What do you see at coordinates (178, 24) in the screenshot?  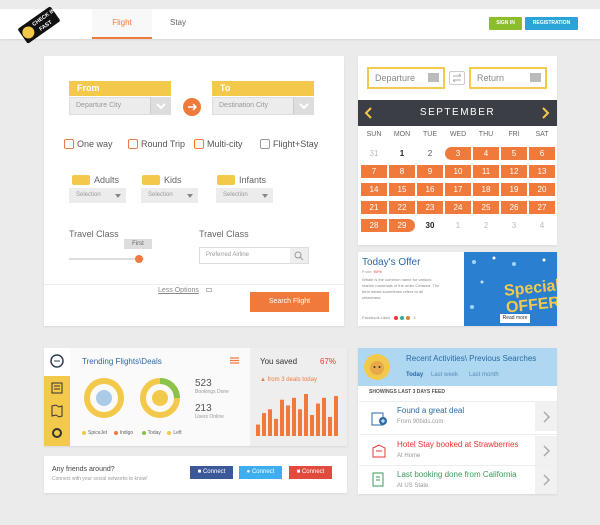 I see `tab-stay: Stay` at bounding box center [178, 24].